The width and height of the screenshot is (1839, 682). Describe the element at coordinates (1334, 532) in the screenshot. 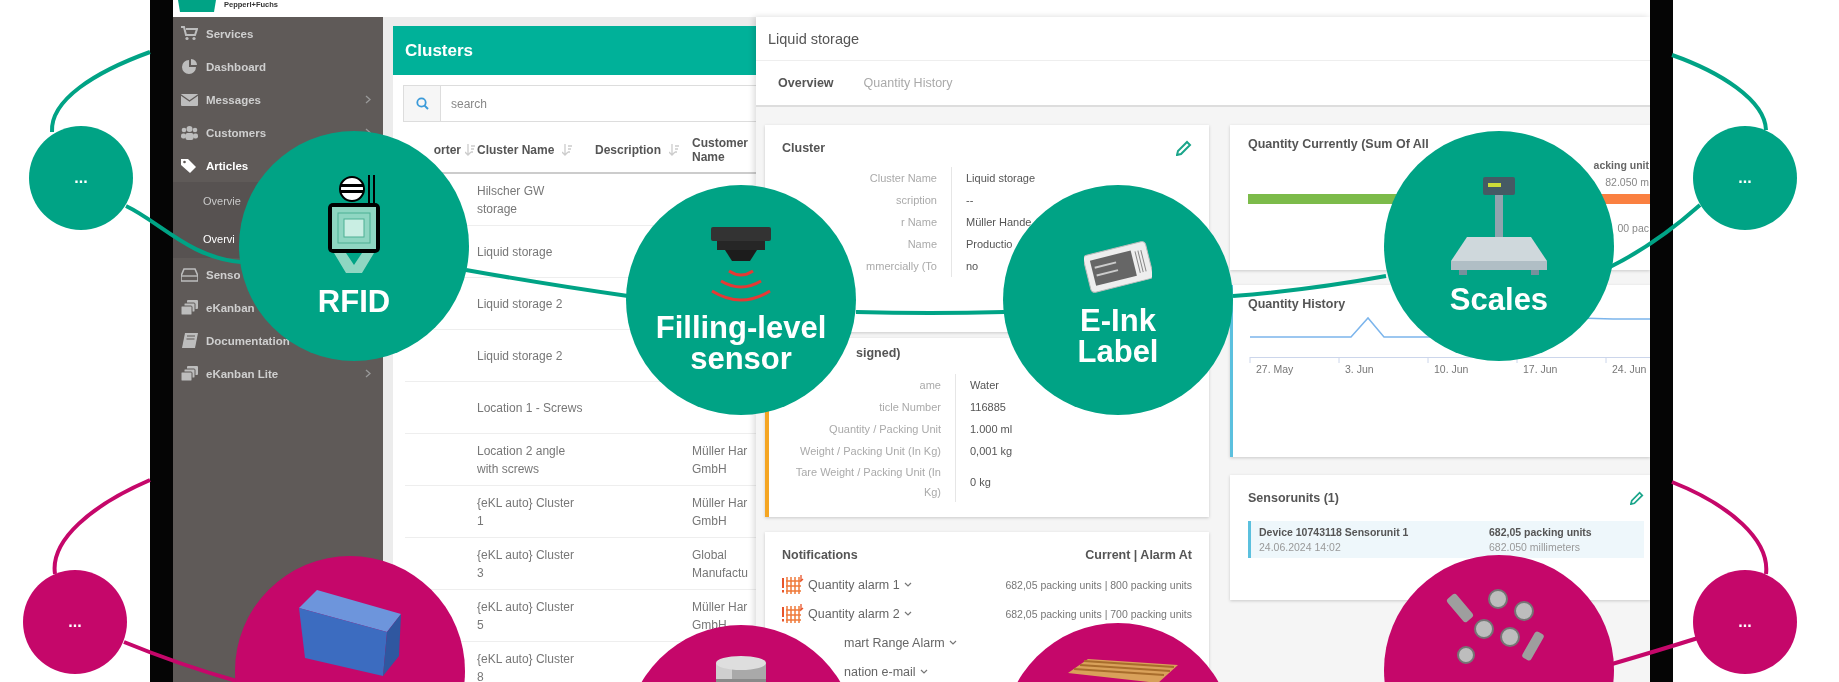

I see `unit-name: Device 10743118 Sensorunit 1` at that location.